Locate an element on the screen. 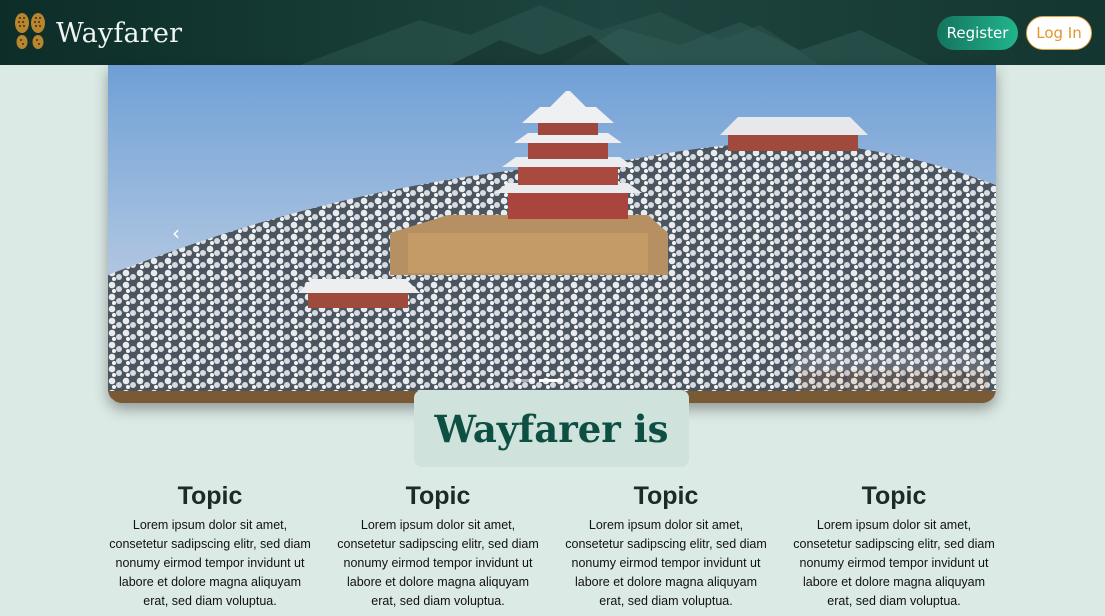 This screenshot has width=1105, height=616. carousel-indicators is located at coordinates (551, 380).